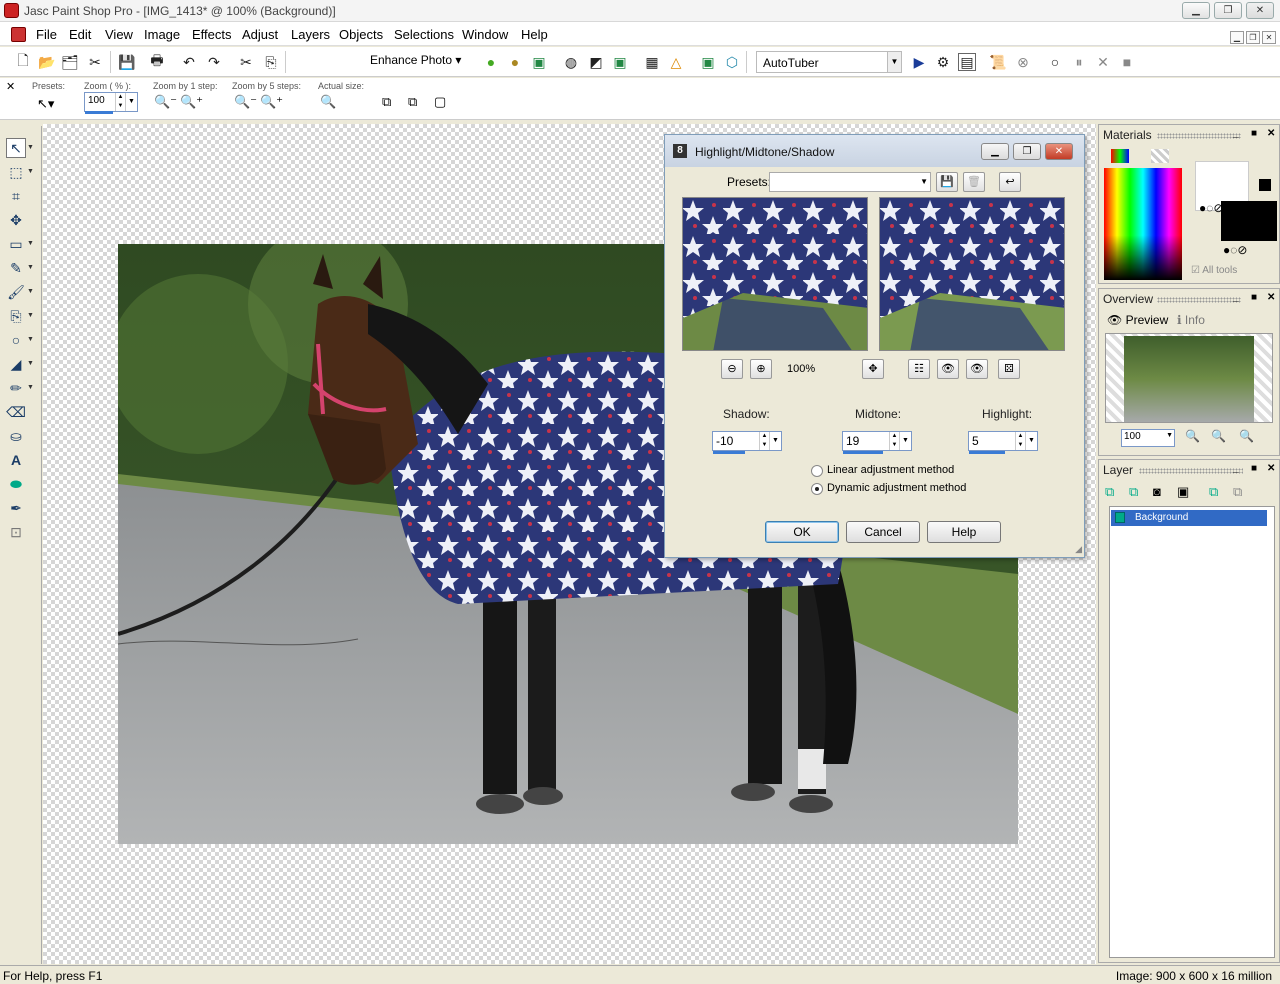  Describe the element at coordinates (534, 34) in the screenshot. I see `menu-help: Help` at that location.